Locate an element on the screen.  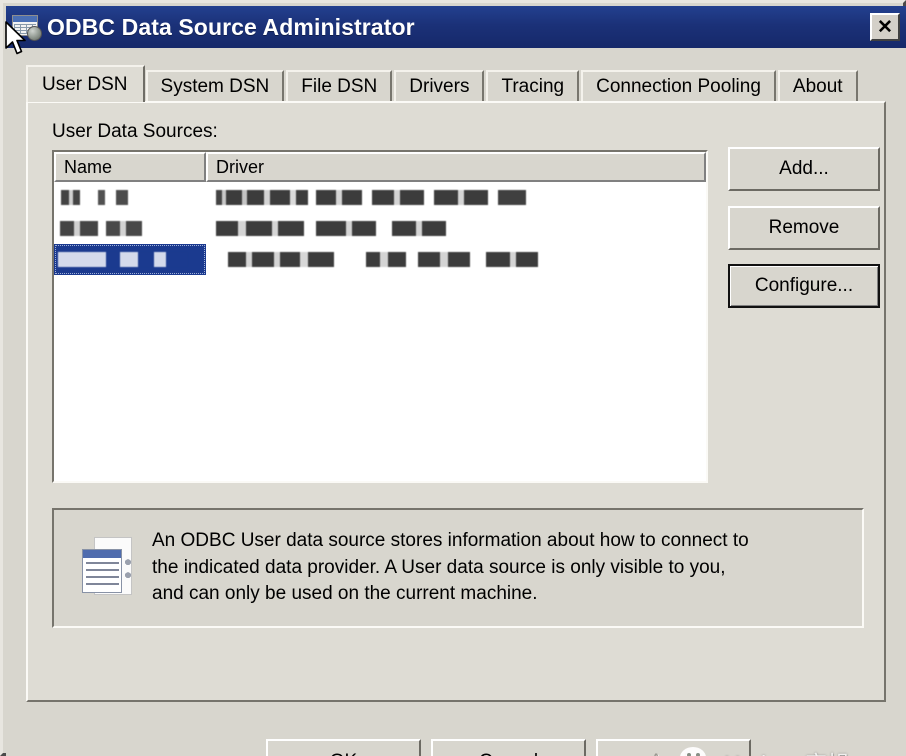
cancel-button: Cancel is located at coordinates (508, 747).